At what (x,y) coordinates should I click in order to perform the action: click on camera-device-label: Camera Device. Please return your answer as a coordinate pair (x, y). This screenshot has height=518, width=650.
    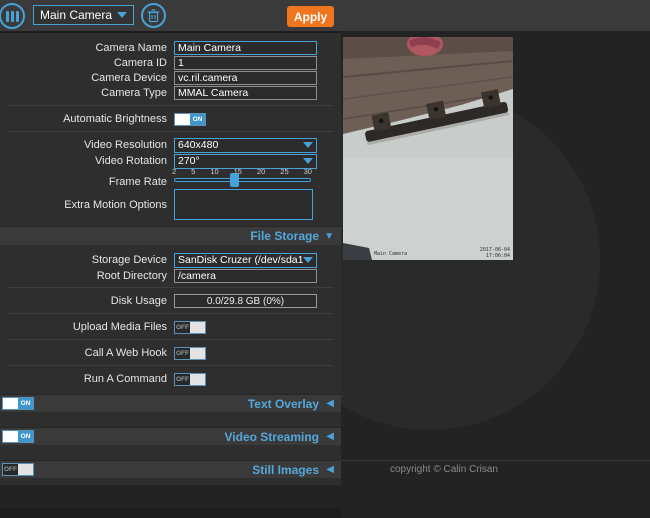
    Looking at the image, I should click on (129, 78).